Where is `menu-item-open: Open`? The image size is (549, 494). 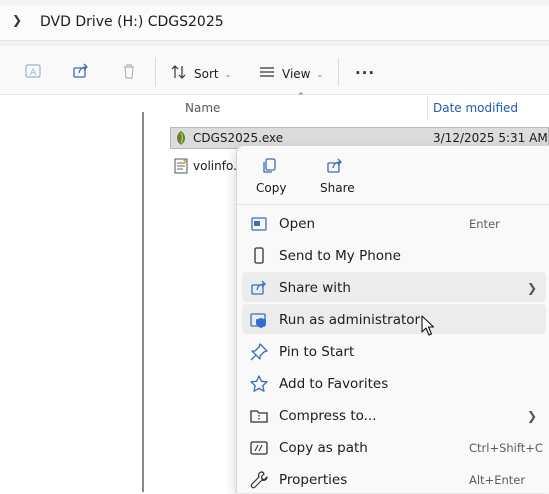 menu-item-open: Open is located at coordinates (297, 224).